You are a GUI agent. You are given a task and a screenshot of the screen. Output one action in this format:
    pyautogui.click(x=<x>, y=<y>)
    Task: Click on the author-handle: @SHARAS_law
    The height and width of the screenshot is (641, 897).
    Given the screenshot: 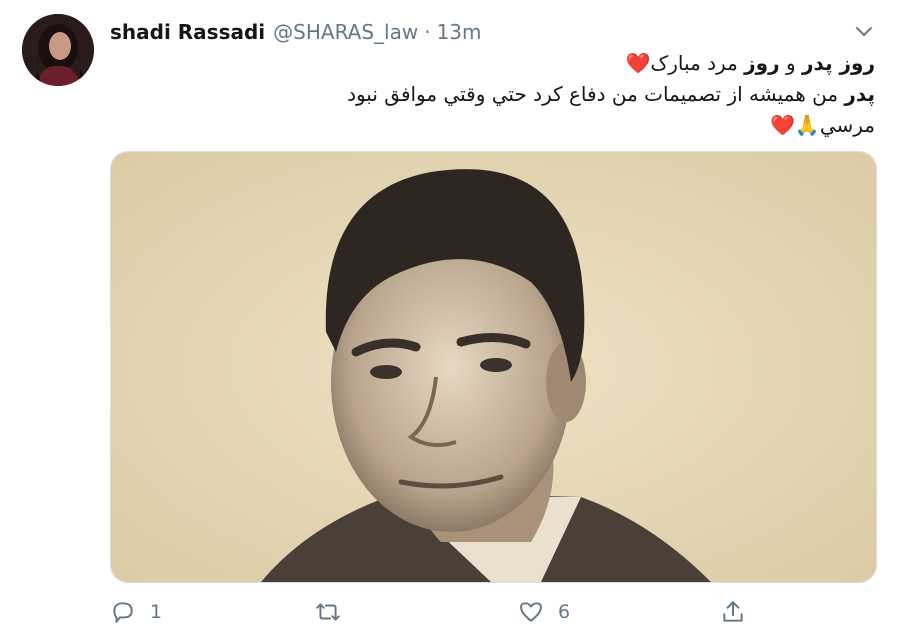 What is the action you would take?
    pyautogui.click(x=345, y=32)
    